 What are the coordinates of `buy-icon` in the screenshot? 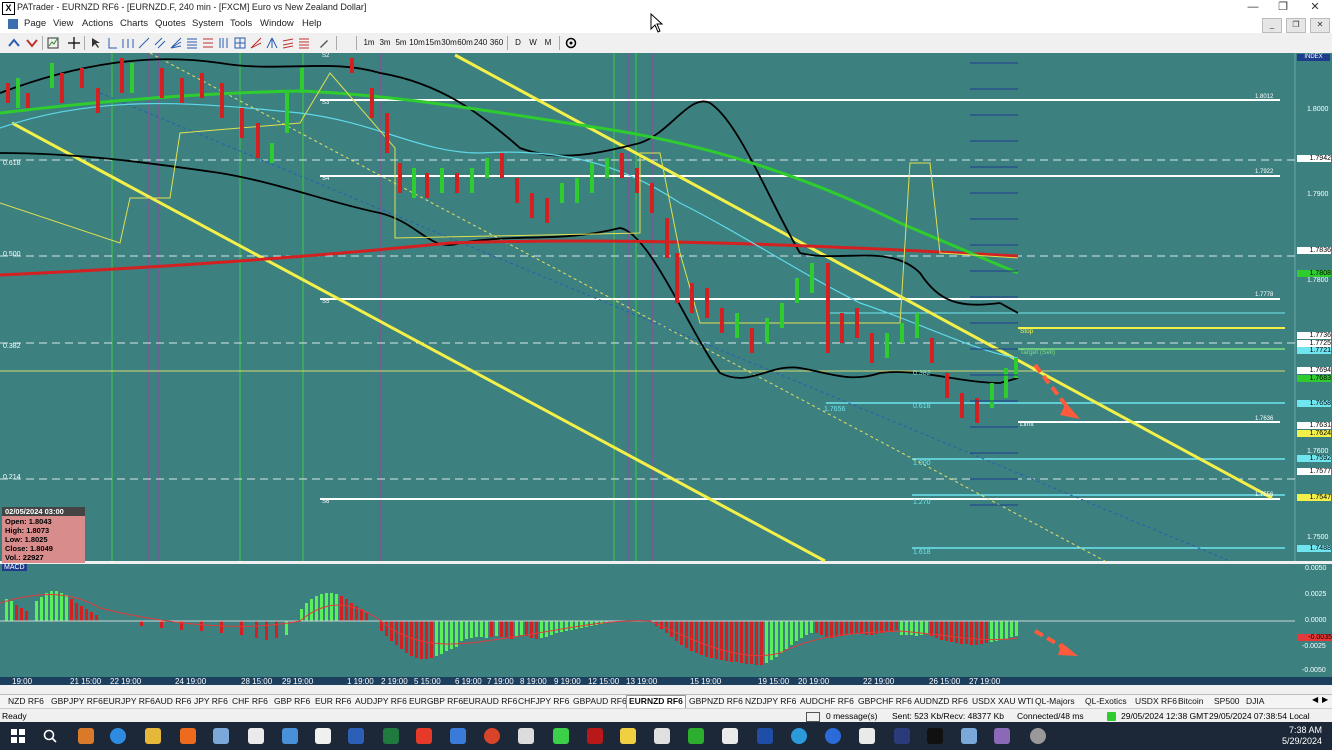 It's located at (14, 43).